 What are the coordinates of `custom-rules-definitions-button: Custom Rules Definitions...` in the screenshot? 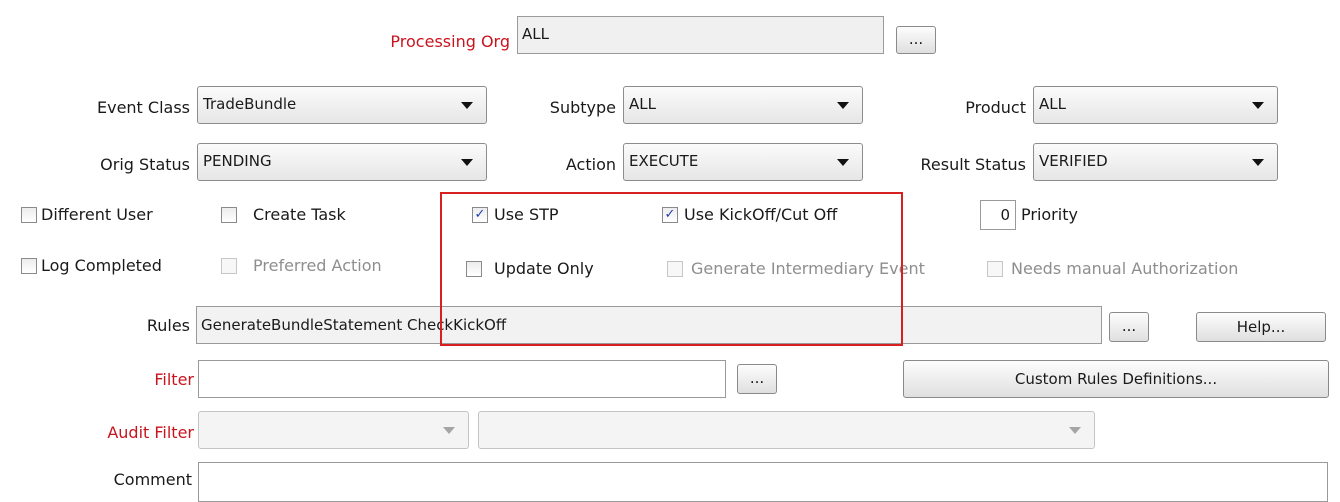 It's located at (1116, 379).